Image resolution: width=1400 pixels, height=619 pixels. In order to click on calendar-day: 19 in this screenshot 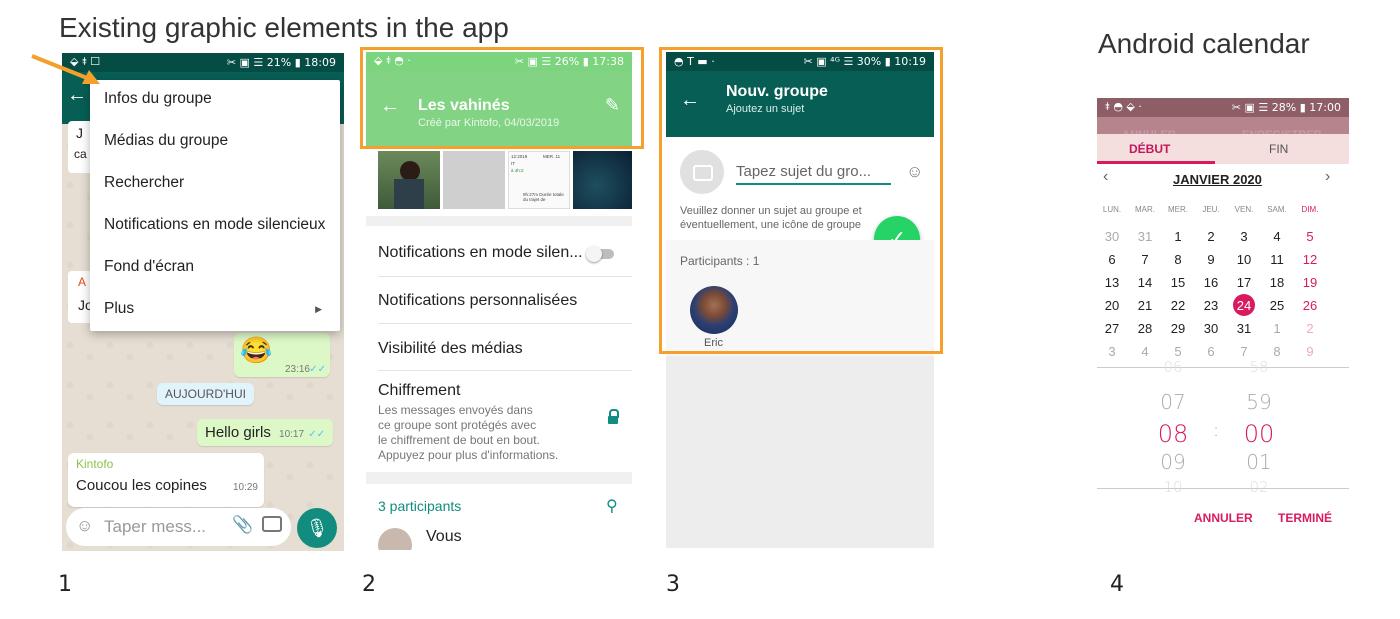, I will do `click(1310, 282)`.